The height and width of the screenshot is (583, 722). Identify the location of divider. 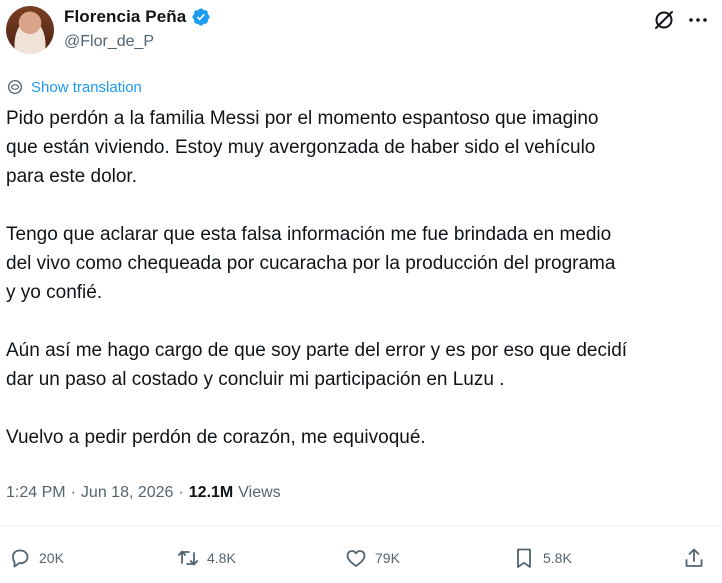
(361, 525).